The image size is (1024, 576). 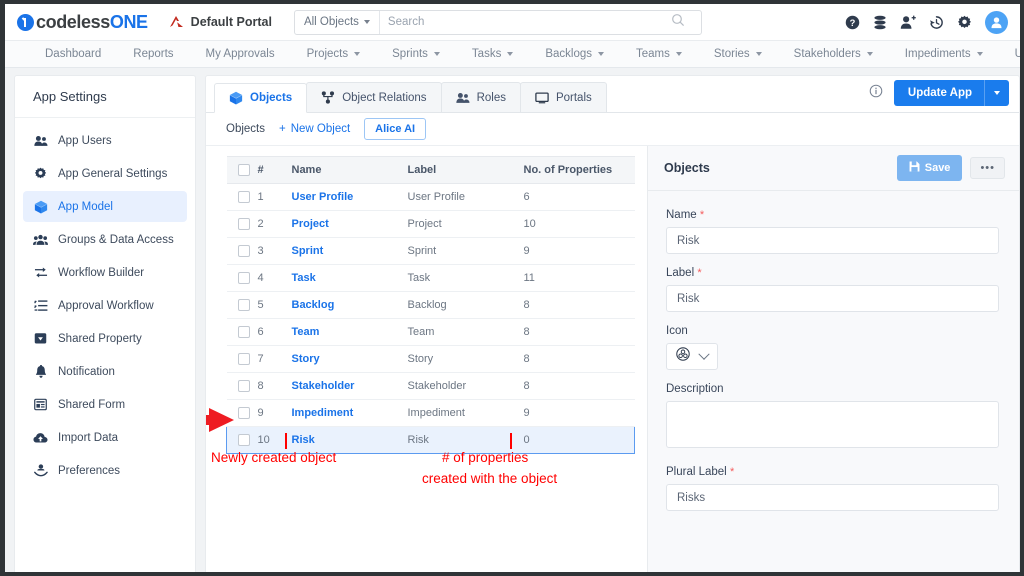 I want to click on avatar, so click(x=996, y=22).